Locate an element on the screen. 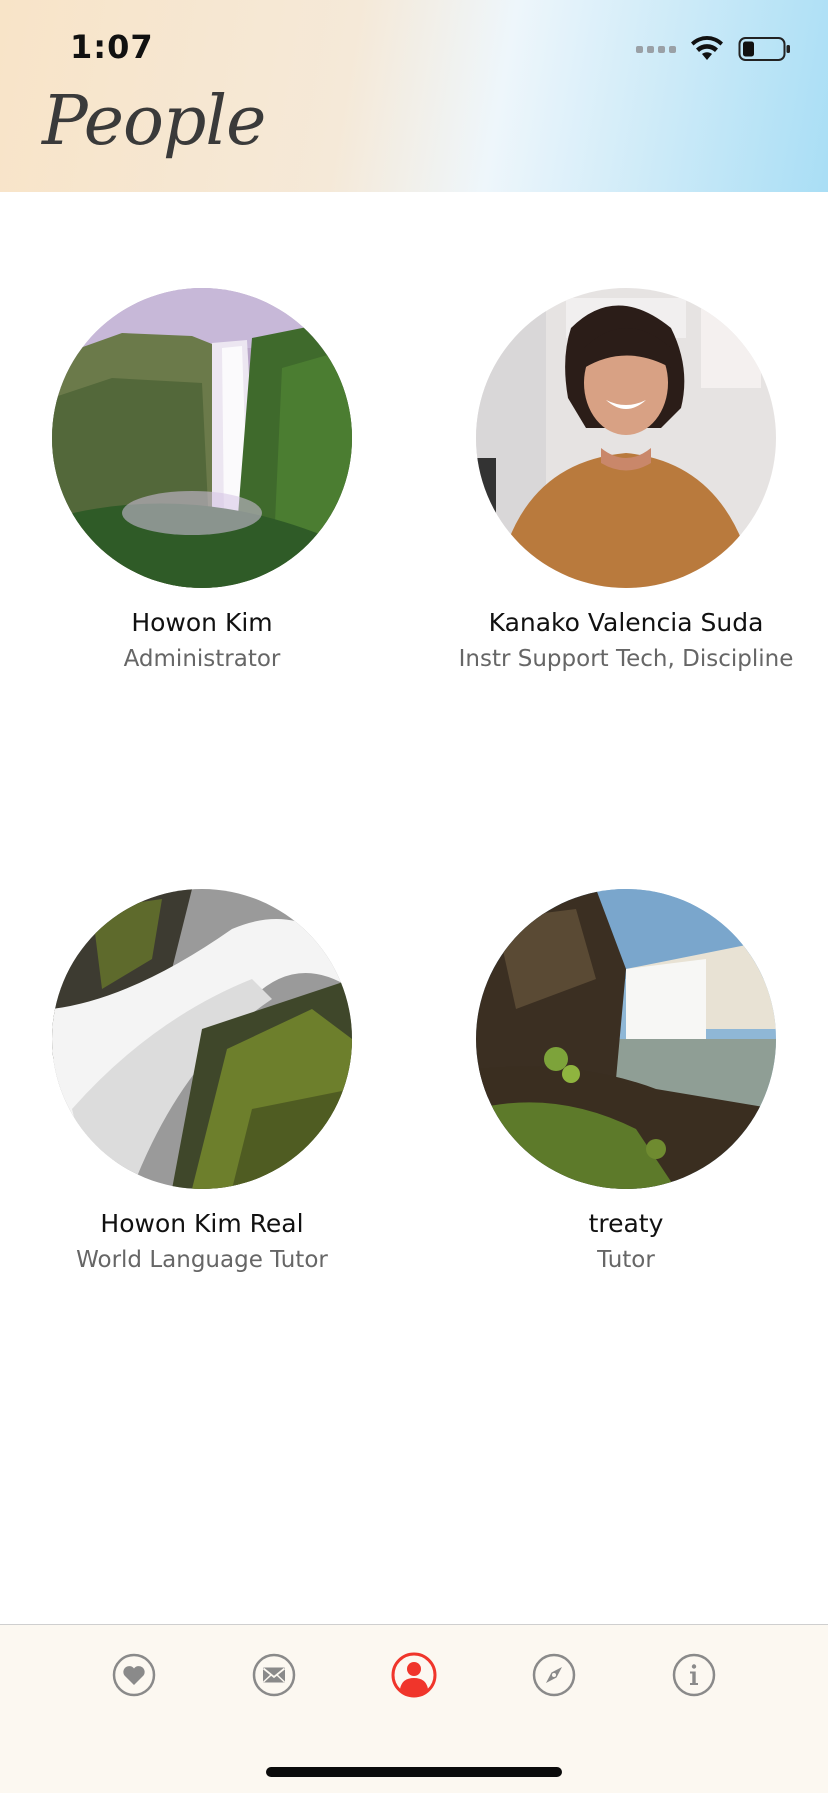 Image resolution: width=828 pixels, height=1793 pixels. tab-info is located at coordinates (694, 1675).